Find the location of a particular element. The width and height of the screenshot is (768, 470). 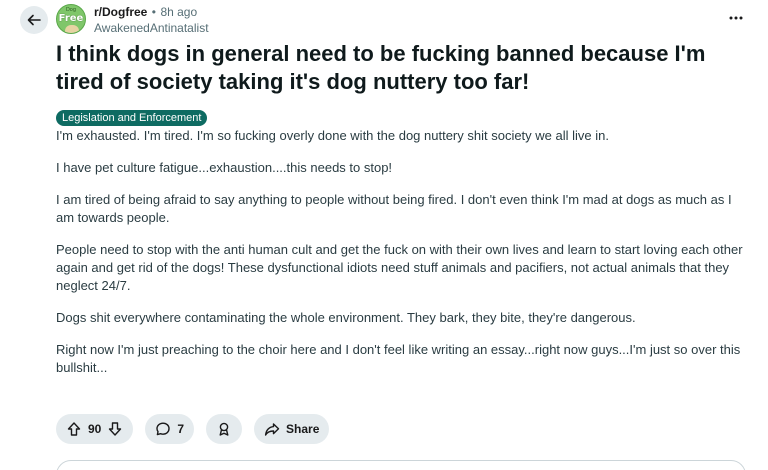

share-label: Share is located at coordinates (303, 429).